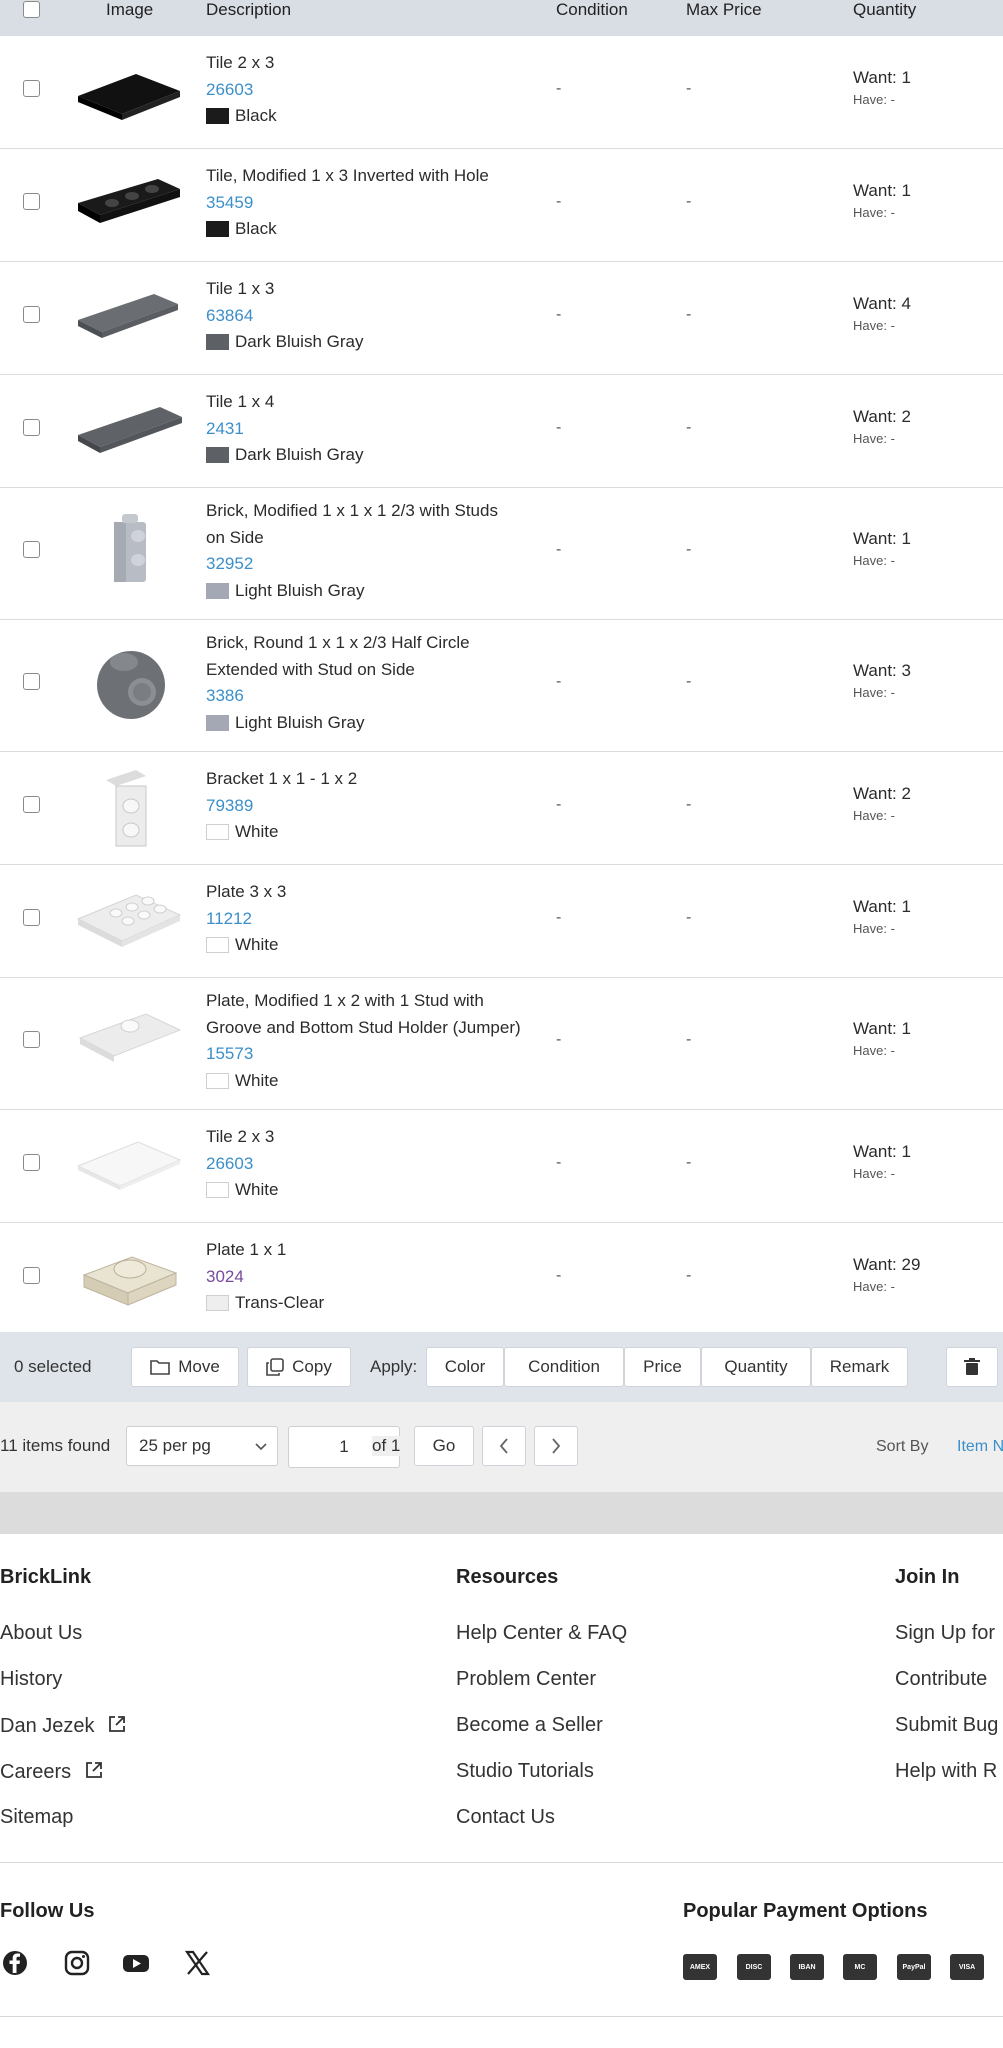  Describe the element at coordinates (373, 289) in the screenshot. I see `item-name: Tile 1 x 3` at that location.